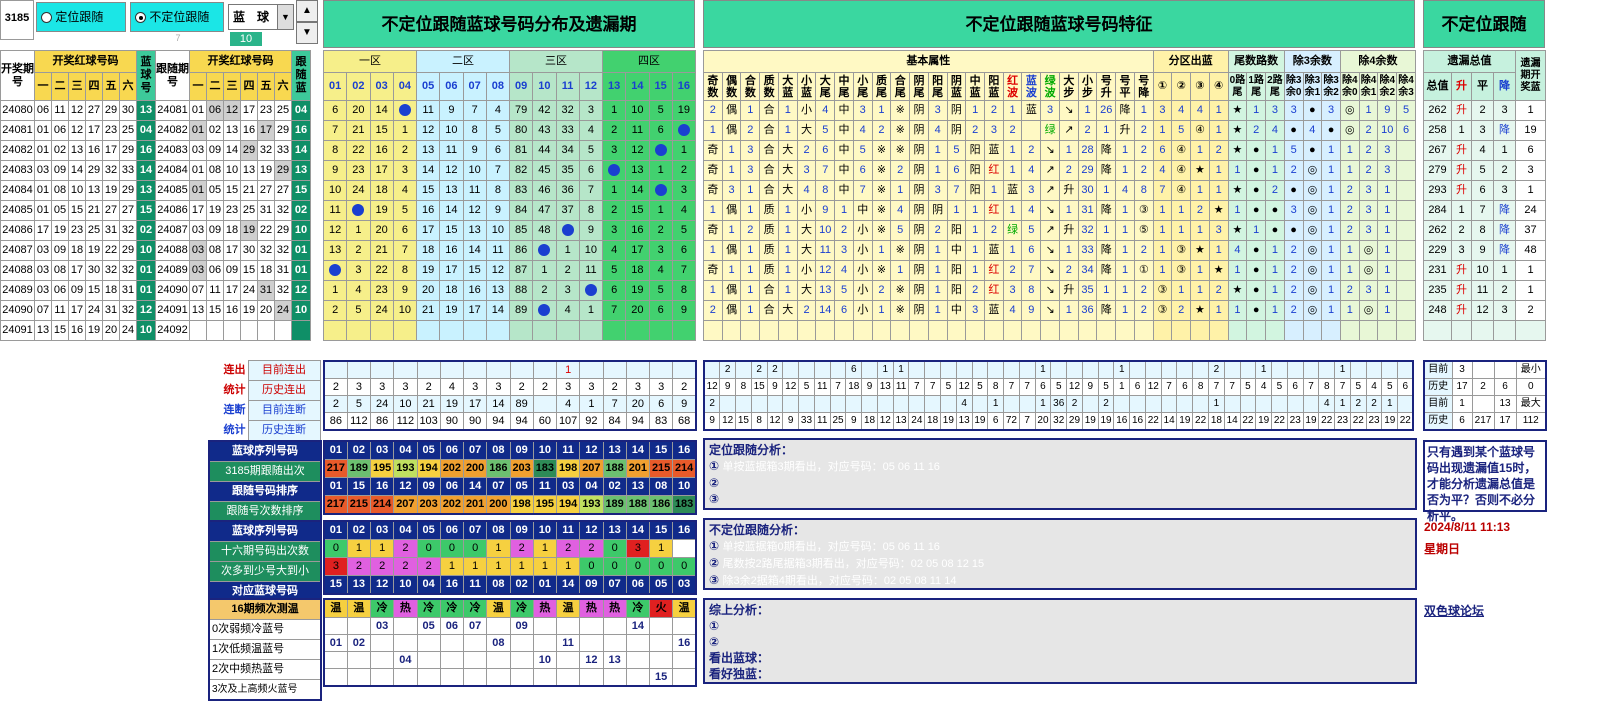 Image resolution: width=1618 pixels, height=720 pixels. I want to click on follow-blue-cell: 10, so click(301, 230).